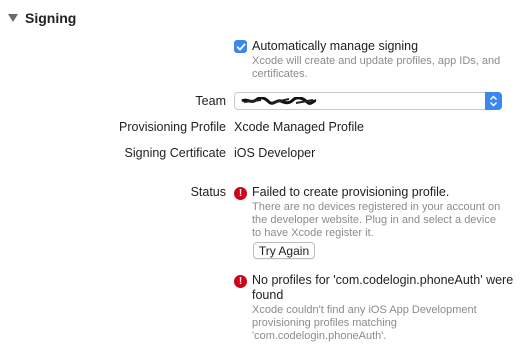 This screenshot has height=353, width=530. What do you see at coordinates (313, 233) in the screenshot?
I see `detail-line: to have Xcode register it.` at bounding box center [313, 233].